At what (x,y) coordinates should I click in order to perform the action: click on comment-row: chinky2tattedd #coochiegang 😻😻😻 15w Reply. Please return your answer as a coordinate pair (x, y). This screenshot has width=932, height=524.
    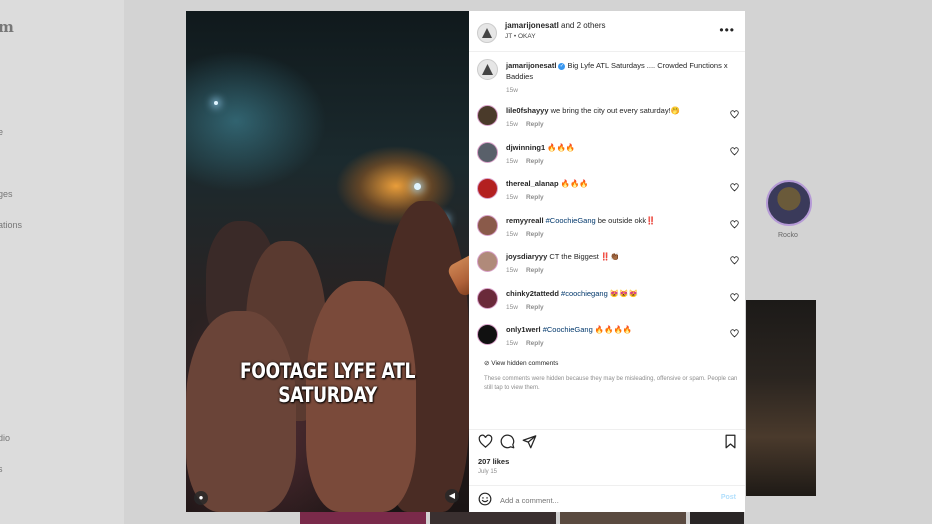
    Looking at the image, I should click on (608, 303).